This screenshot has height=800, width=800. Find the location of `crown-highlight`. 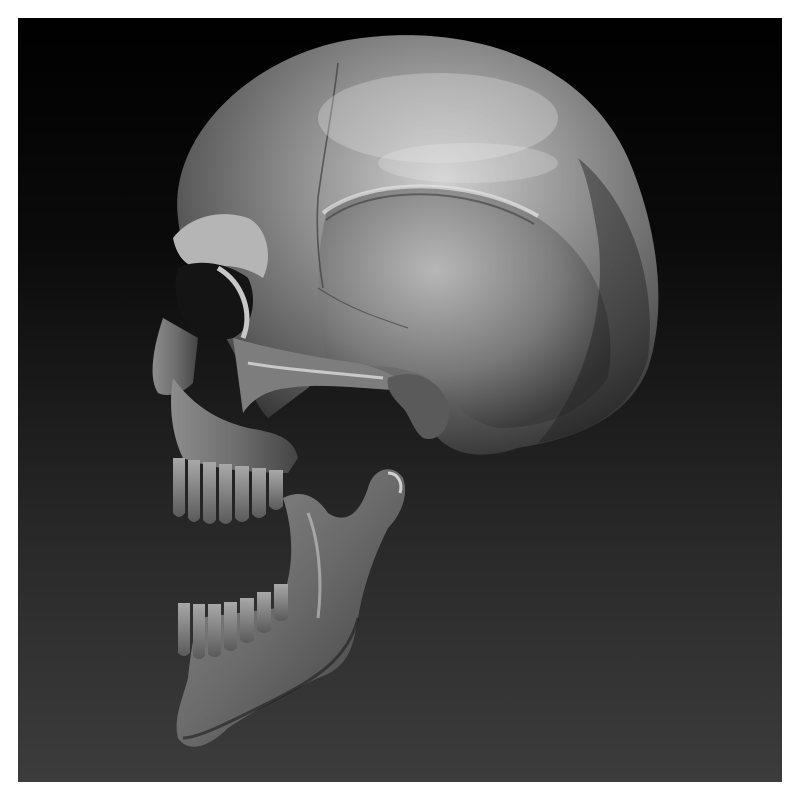

crown-highlight is located at coordinates (468, 163).